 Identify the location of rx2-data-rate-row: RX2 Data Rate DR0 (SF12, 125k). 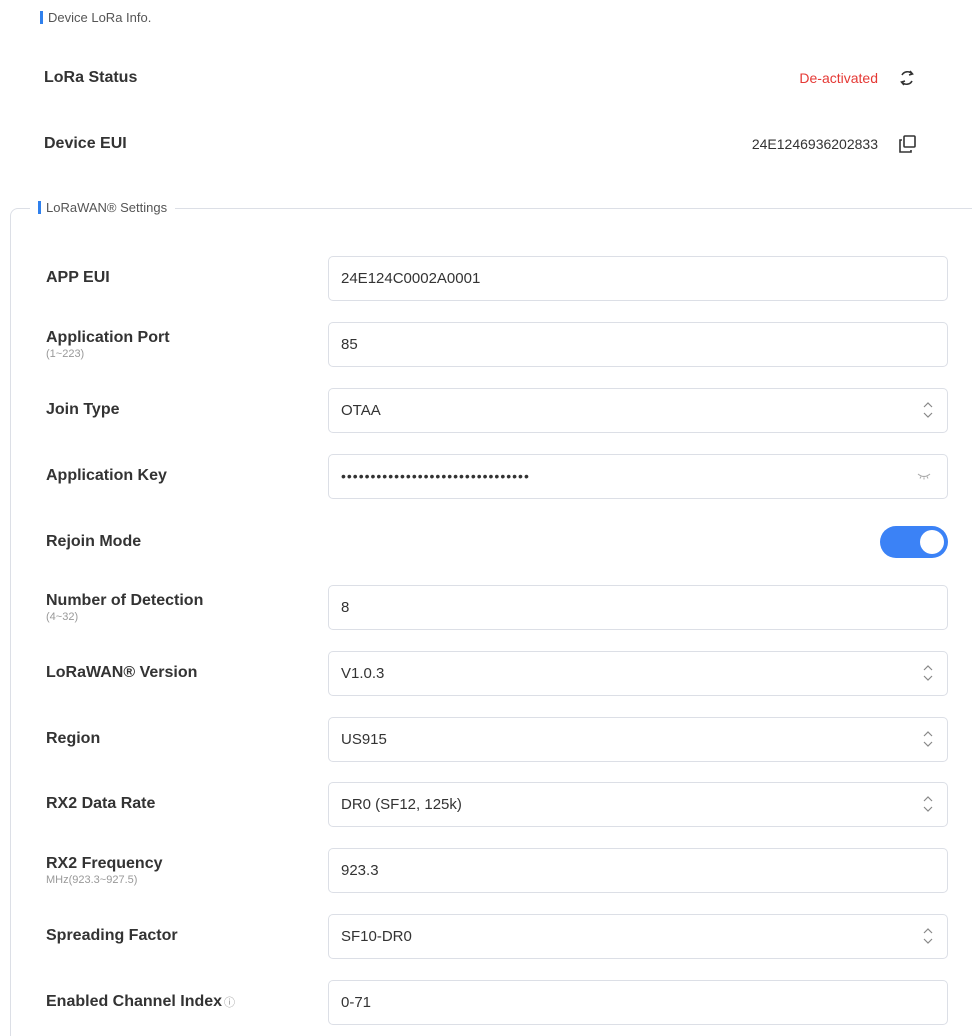
(497, 804).